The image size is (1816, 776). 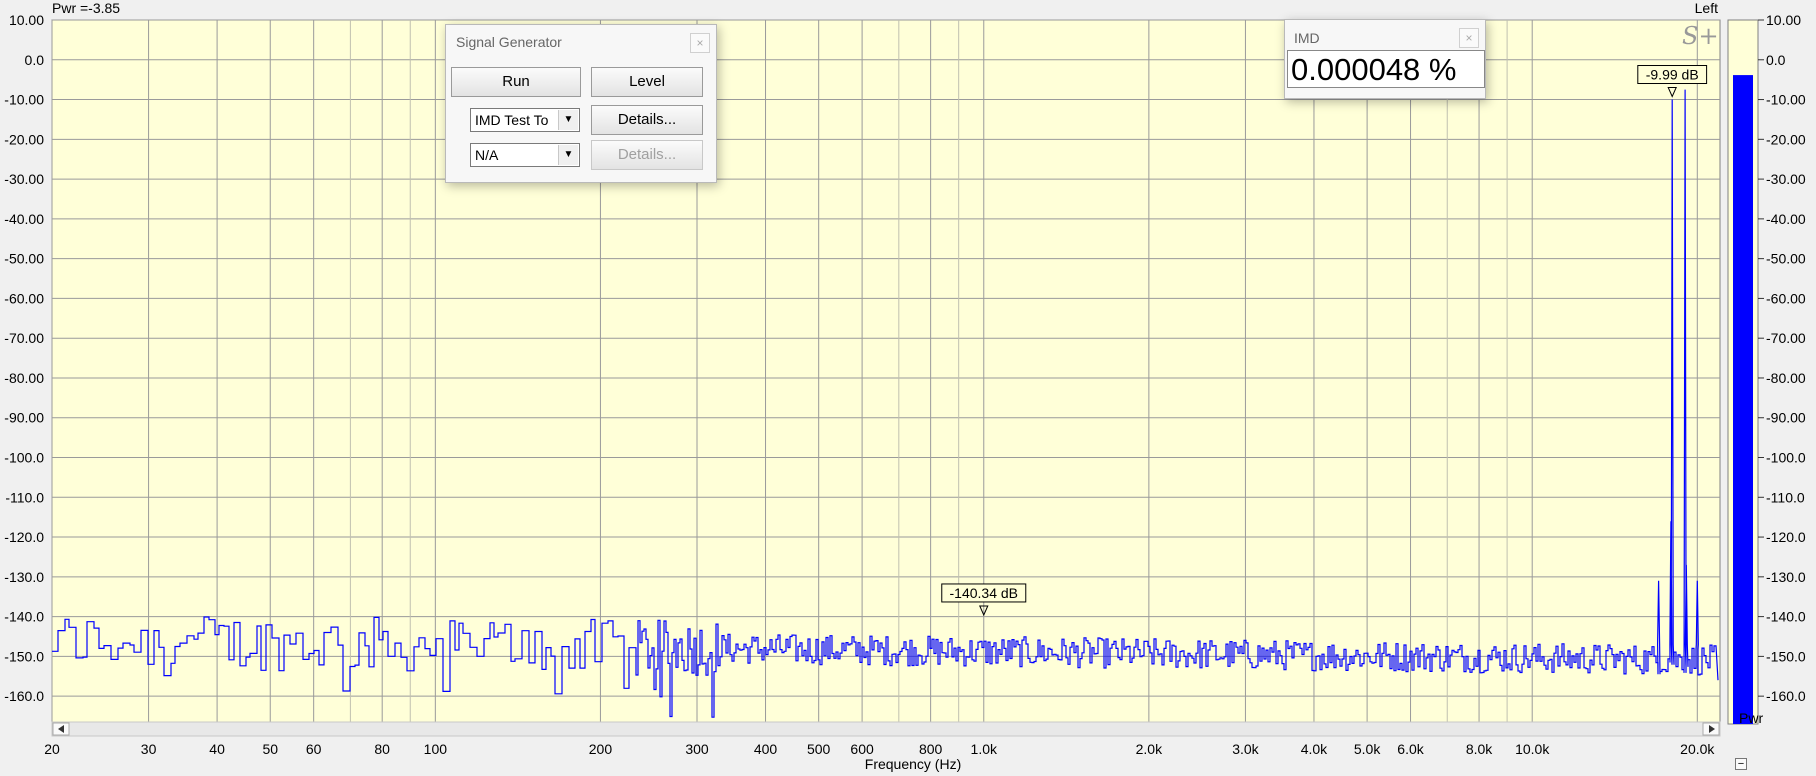 What do you see at coordinates (601, 749) in the screenshot?
I see `x-tick-label: 200` at bounding box center [601, 749].